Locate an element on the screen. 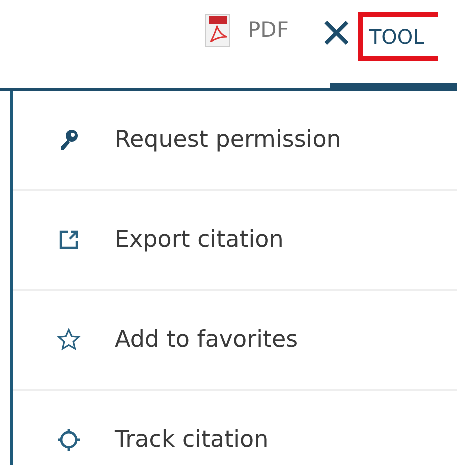  crosshair-icon is located at coordinates (69, 440).